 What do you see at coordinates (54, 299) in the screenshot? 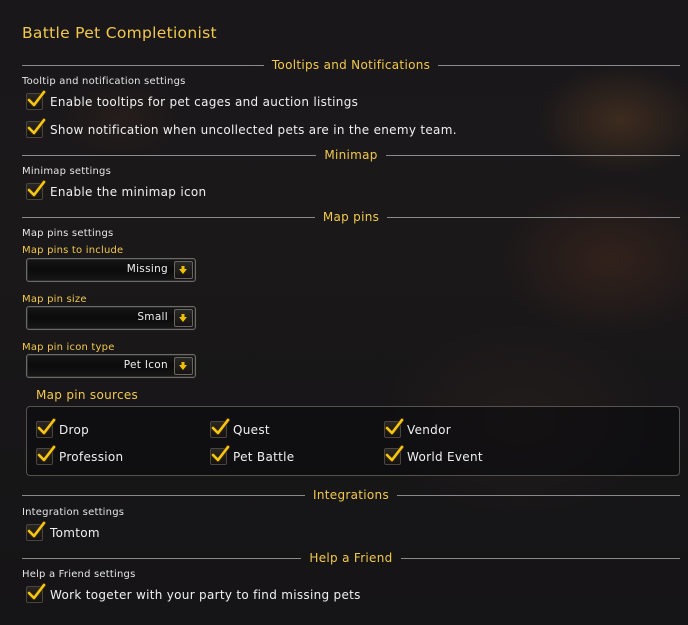
I see `dropdown-label: Map pin size` at bounding box center [54, 299].